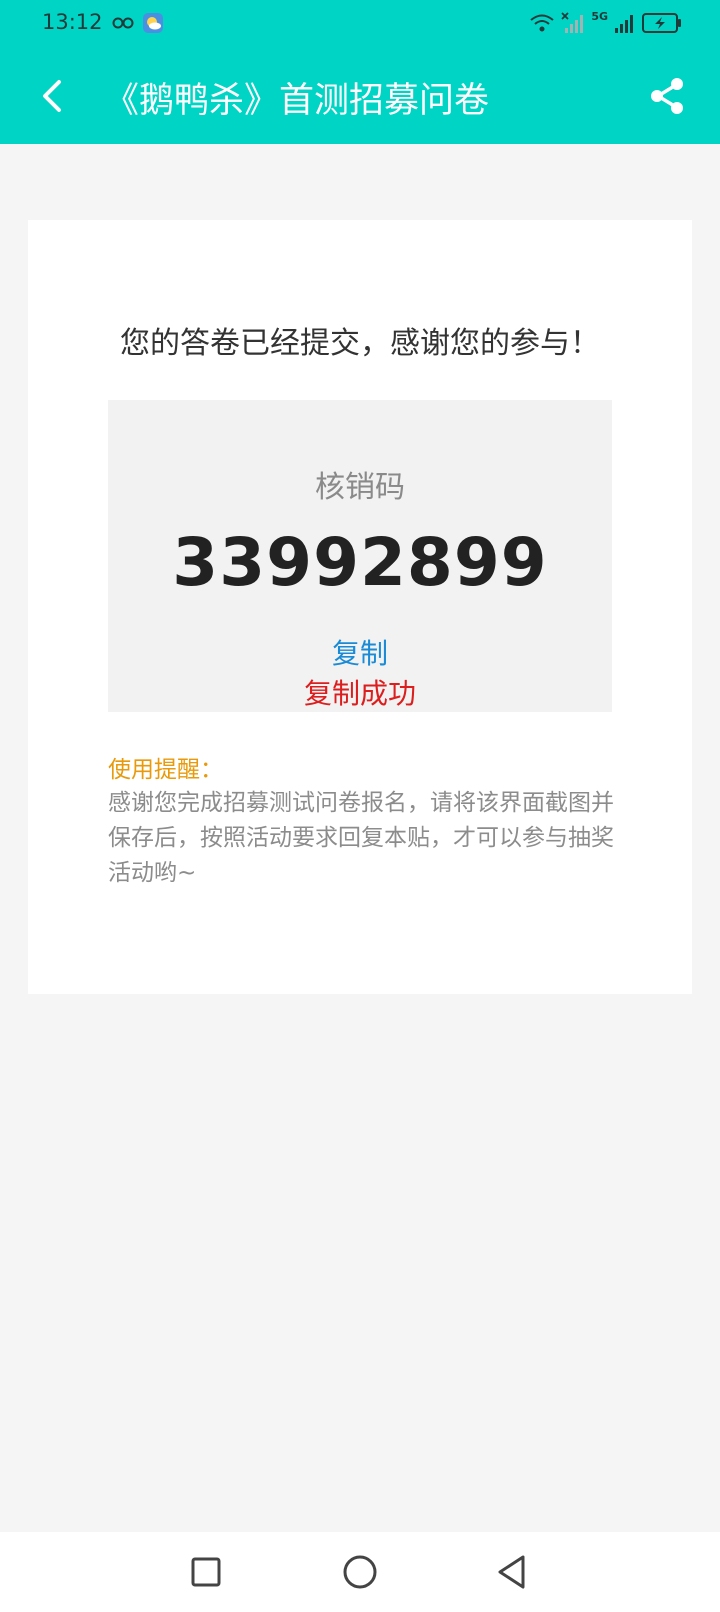 Image resolution: width=720 pixels, height=1612 pixels. What do you see at coordinates (138, 23) in the screenshot?
I see `status-notification-icons` at bounding box center [138, 23].